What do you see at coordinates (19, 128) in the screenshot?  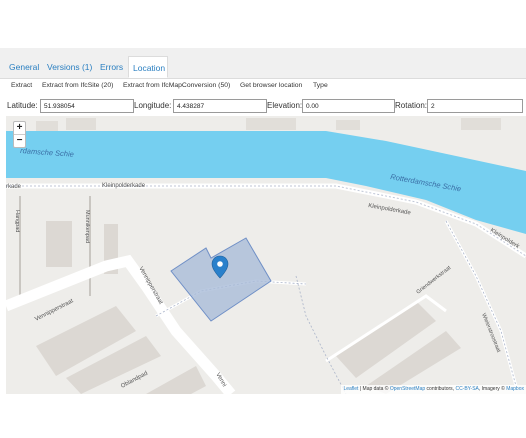 I see `zoom-in-button: +` at bounding box center [19, 128].